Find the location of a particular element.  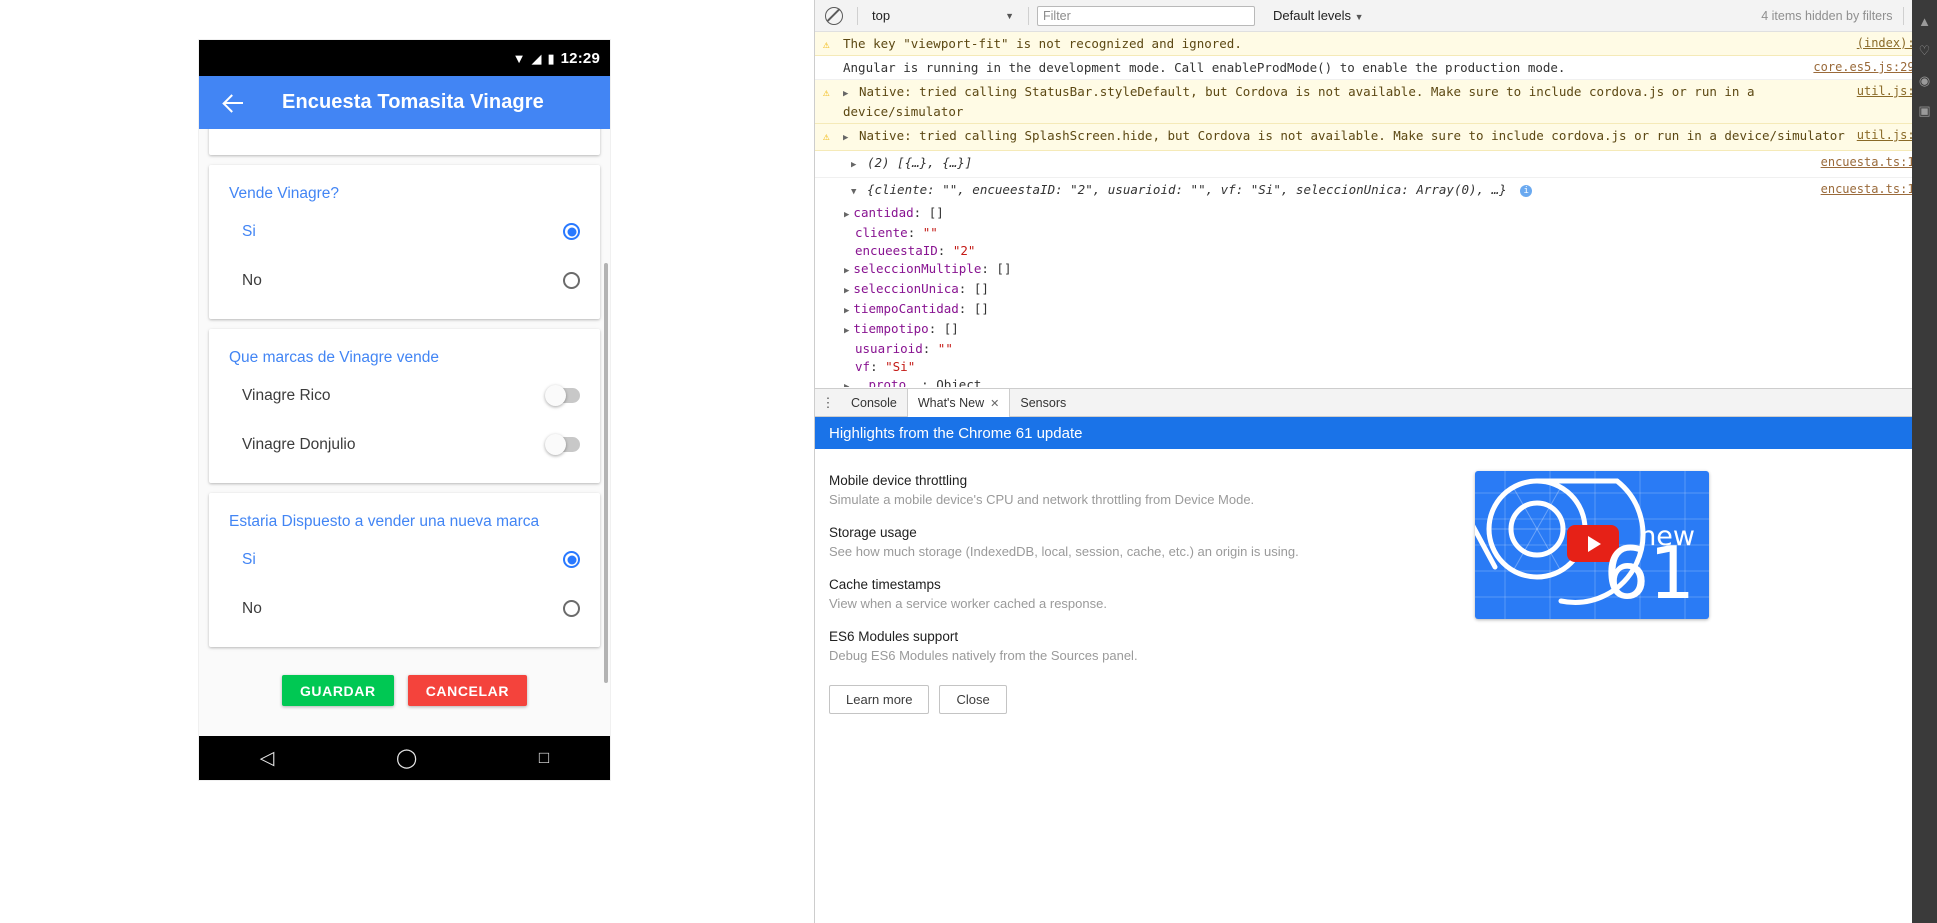

object-property: encueestaID: "2" is located at coordinates (1376, 251).